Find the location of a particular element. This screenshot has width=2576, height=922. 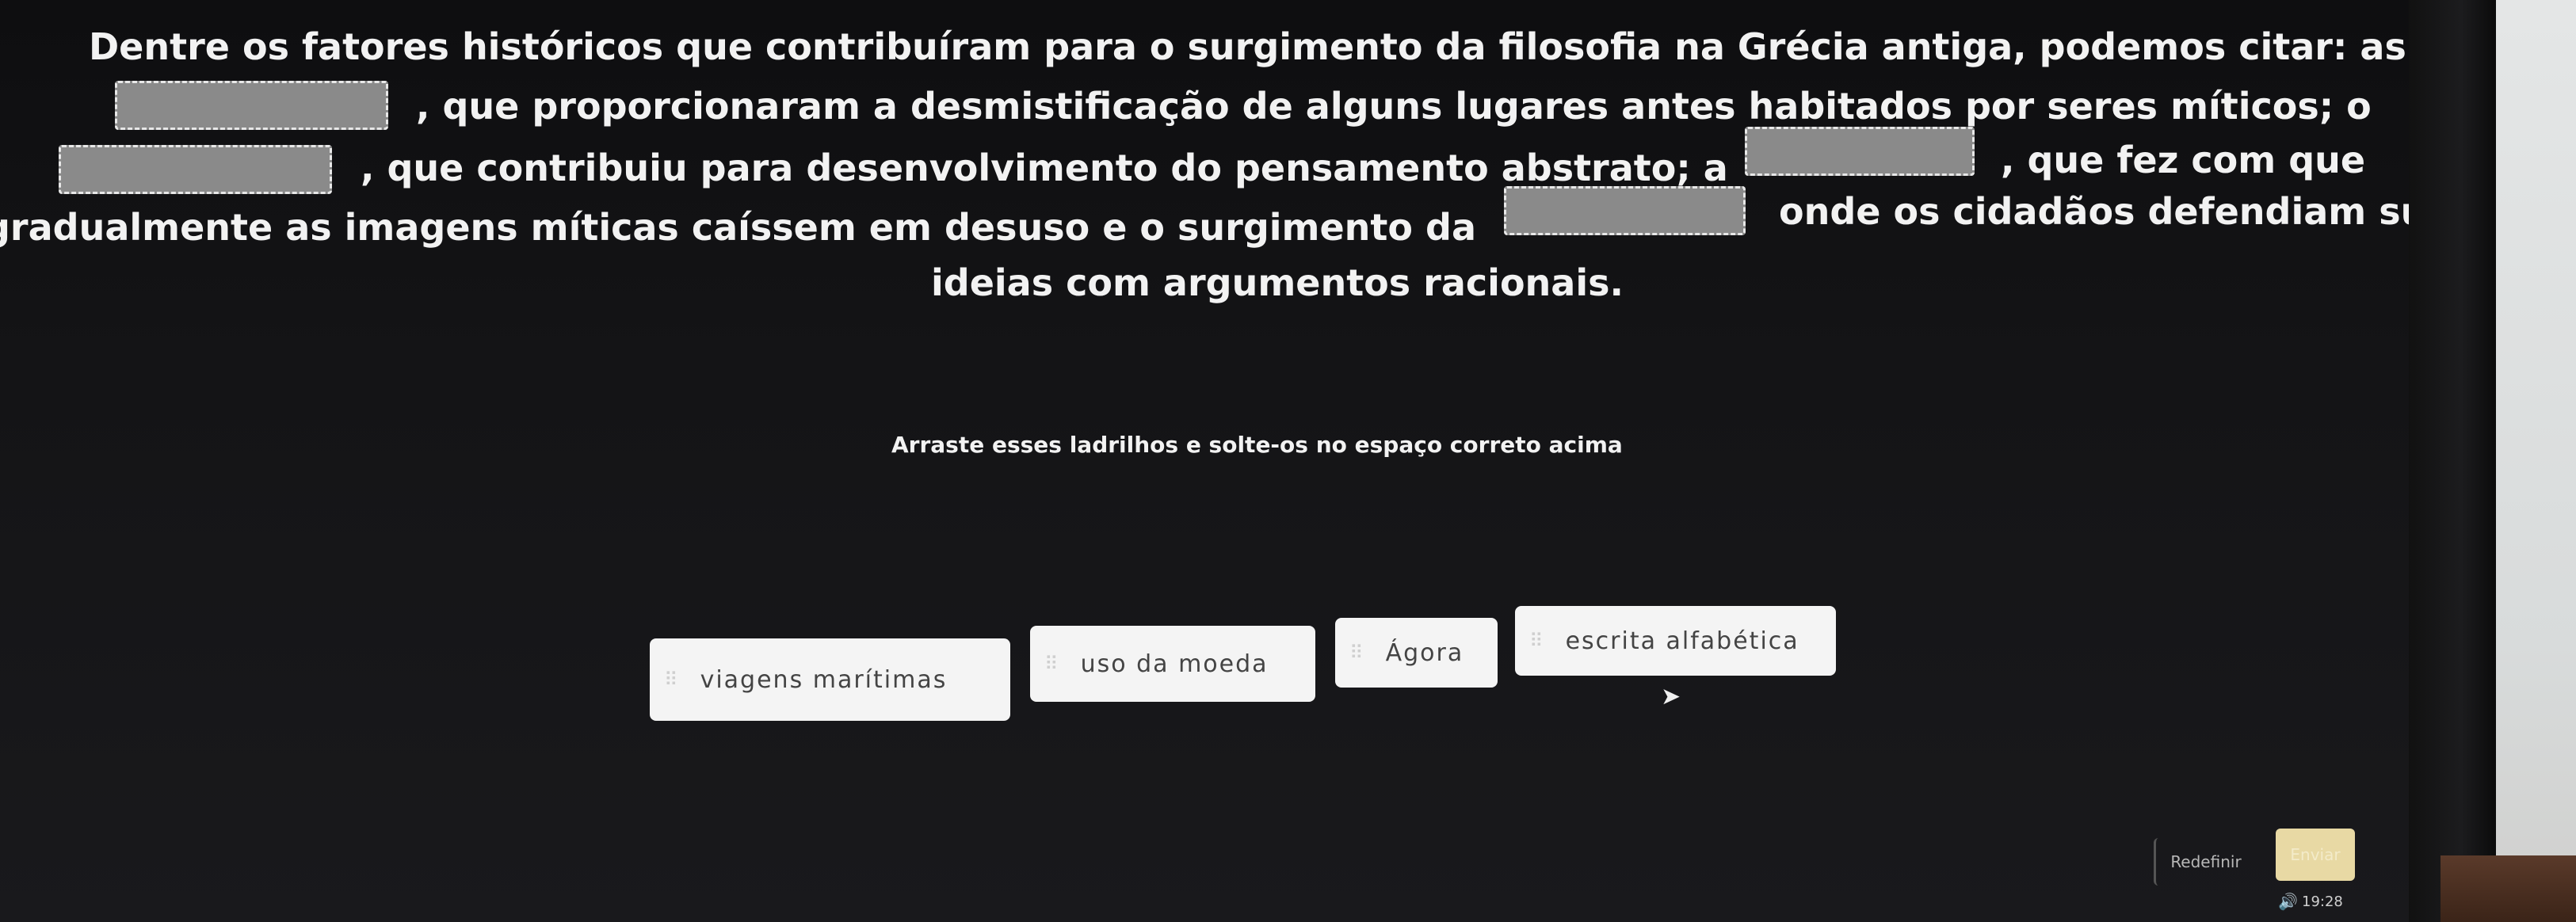

tile-escrita-alfabetica: ⠿ escrita alfabética is located at coordinates (1675, 641).